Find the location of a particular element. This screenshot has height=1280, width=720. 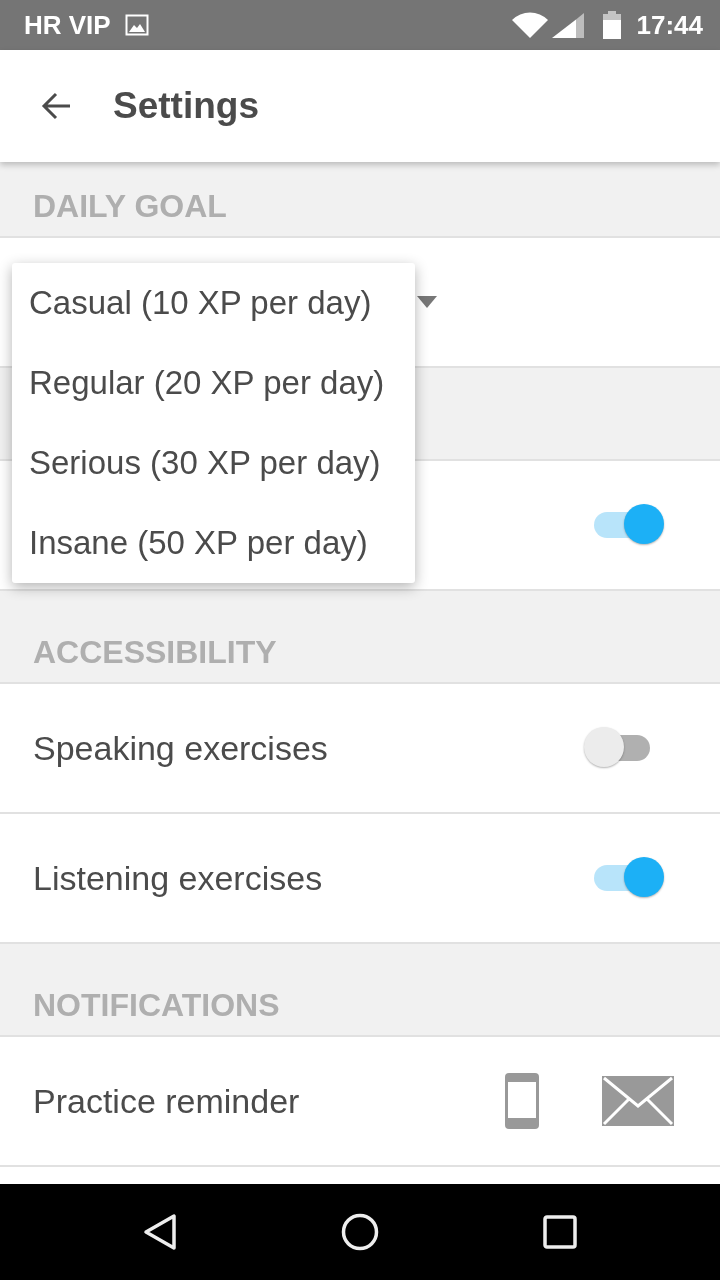

setting-label: Listening exercises is located at coordinates (178, 878).